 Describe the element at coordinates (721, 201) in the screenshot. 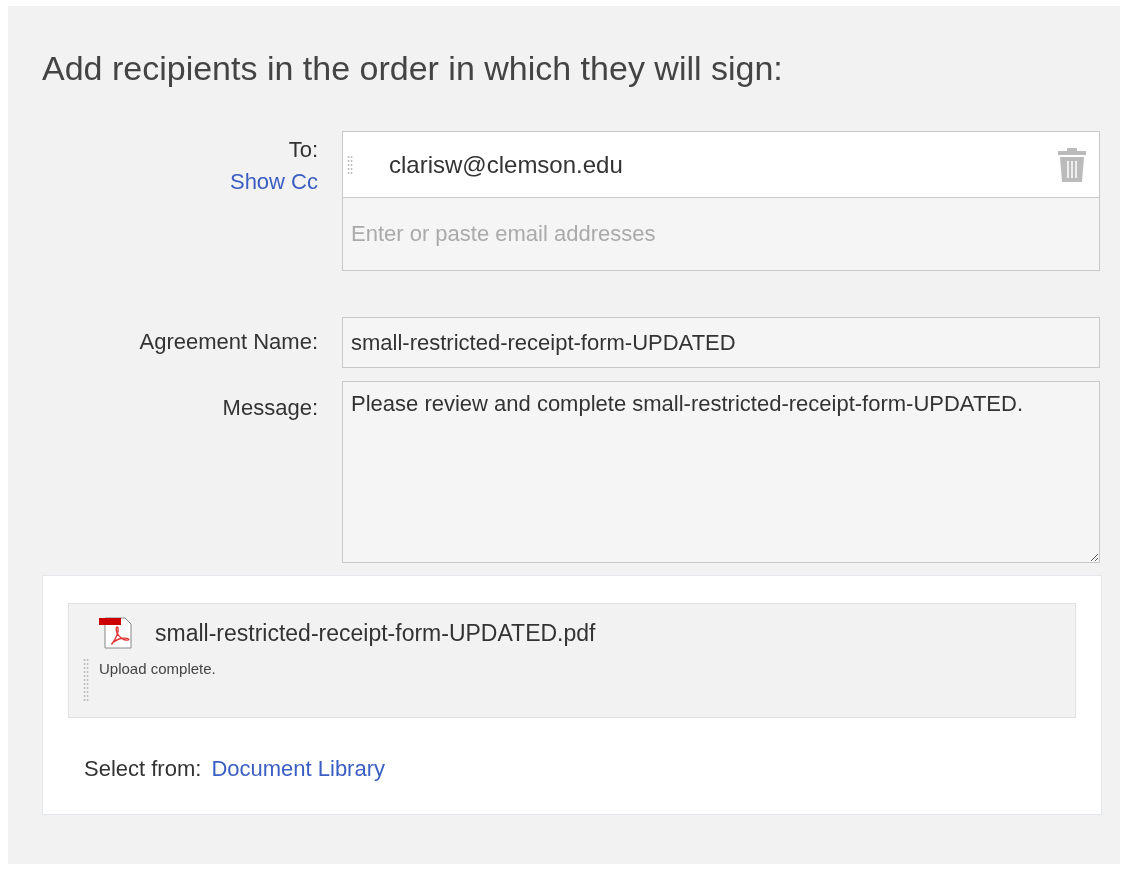

I see `recipients-field: clarisw@clemson.edu Enter or paste email addresses` at that location.